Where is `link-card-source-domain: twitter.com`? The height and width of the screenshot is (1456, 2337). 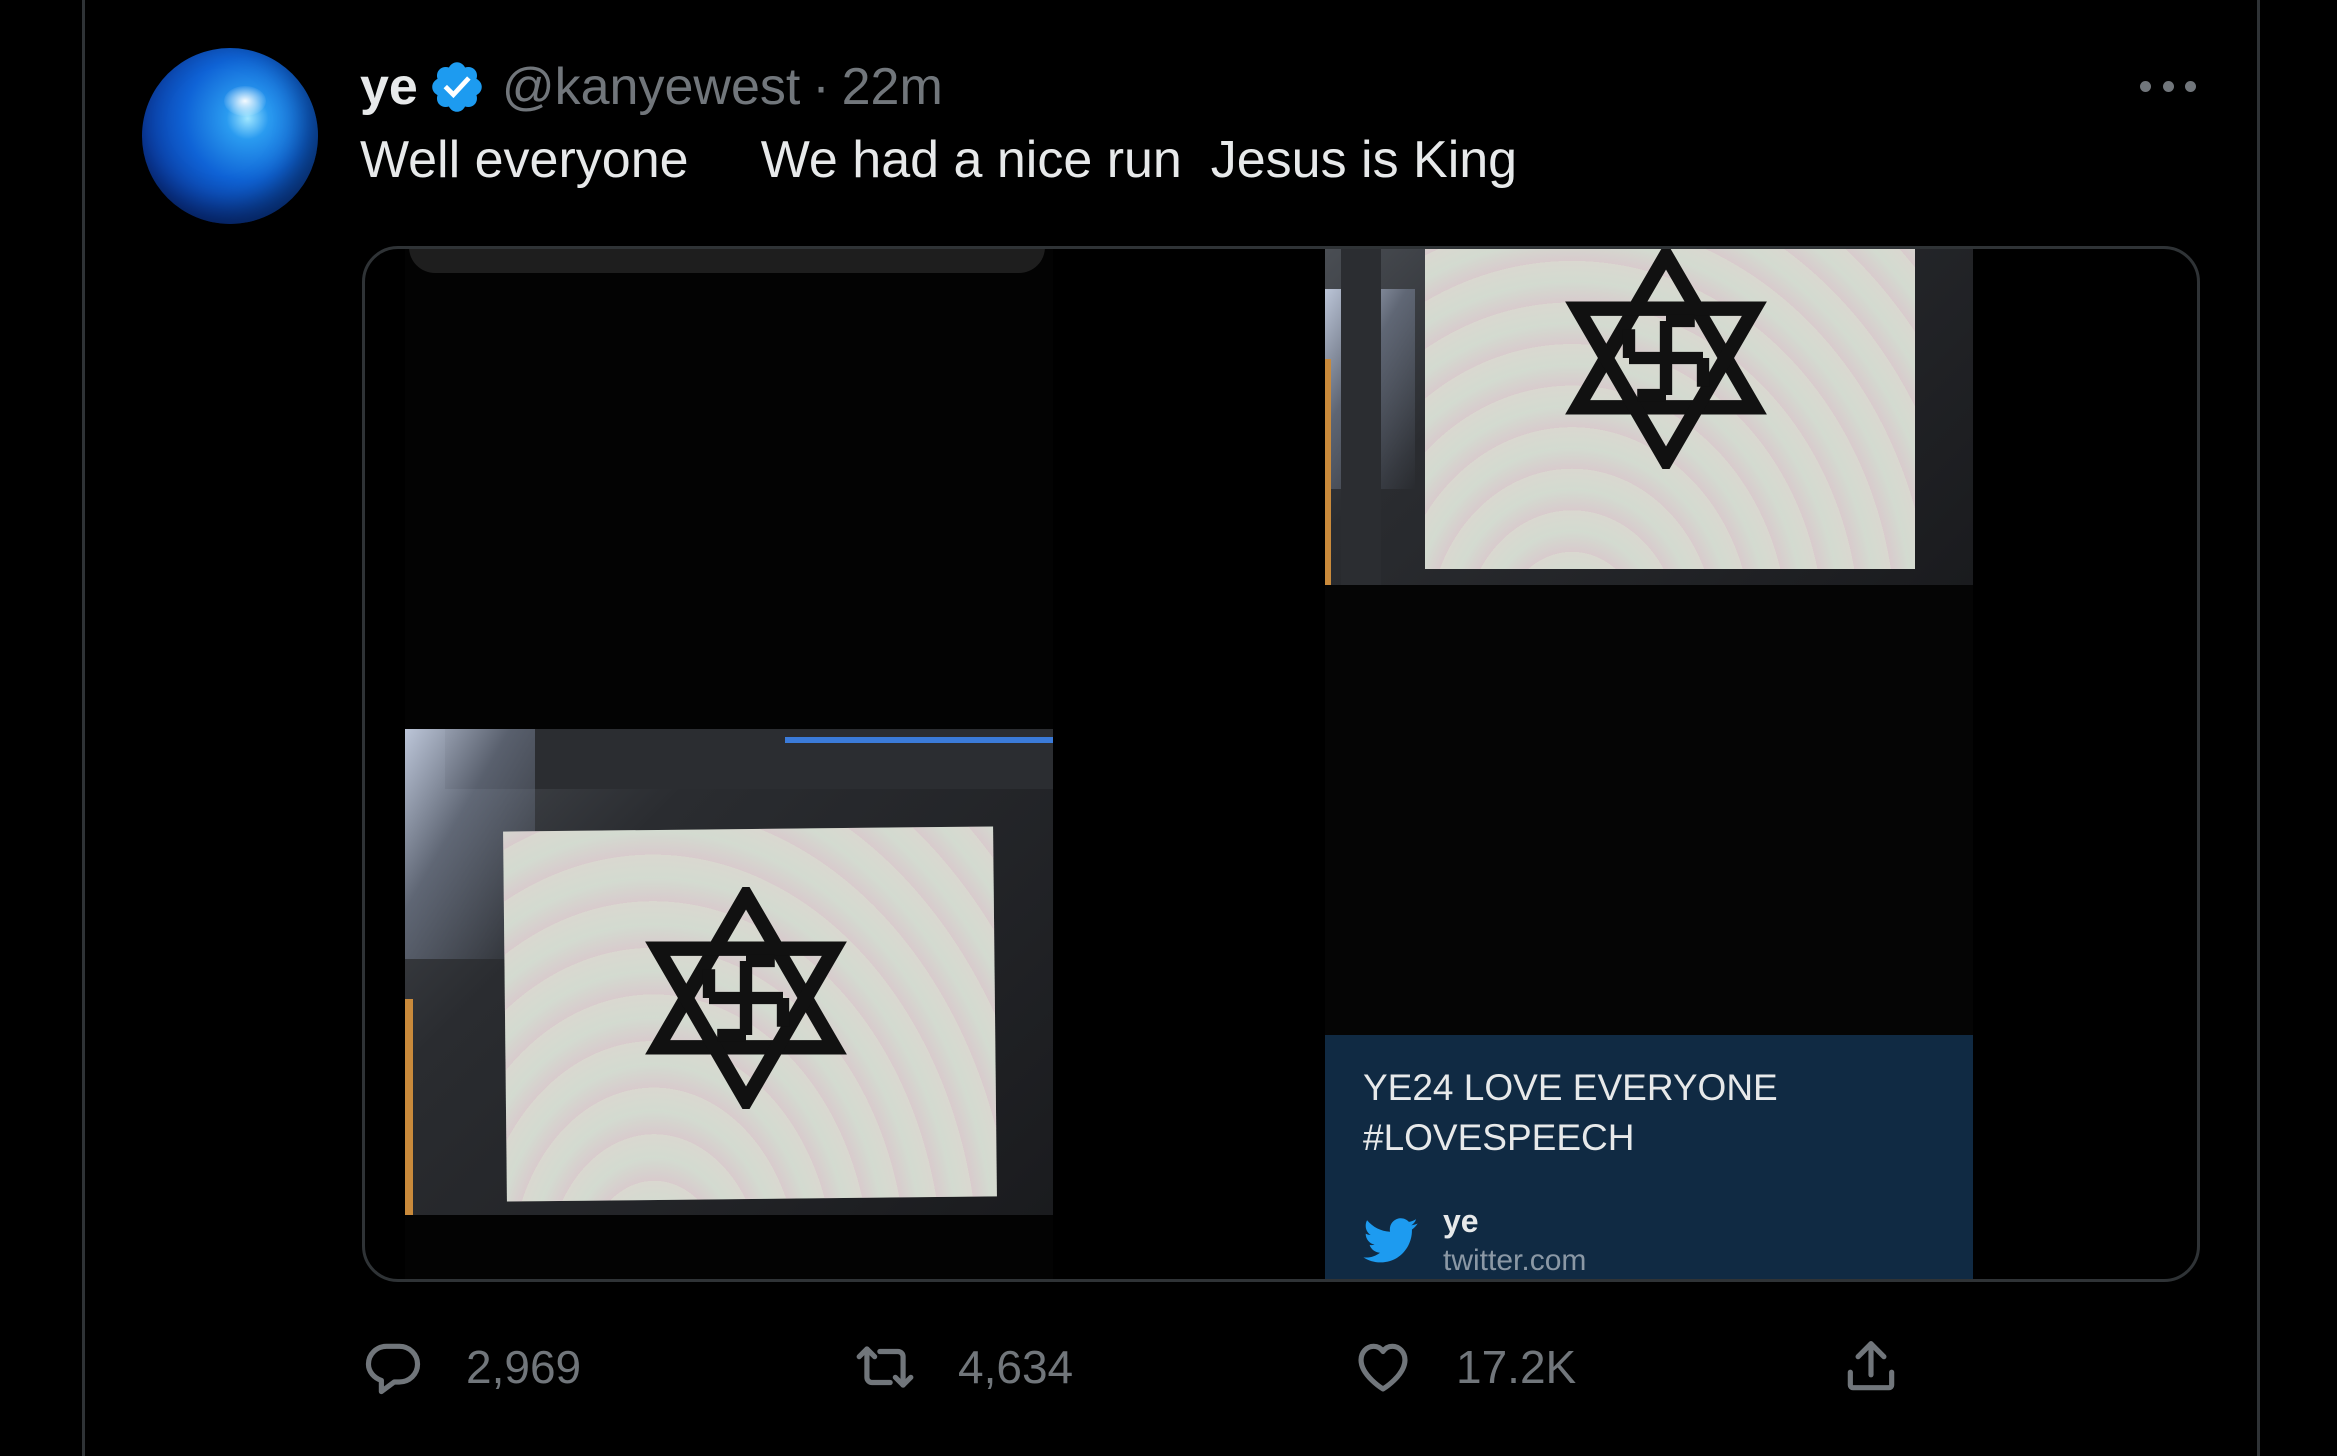 link-card-source-domain: twitter.com is located at coordinates (1515, 1260).